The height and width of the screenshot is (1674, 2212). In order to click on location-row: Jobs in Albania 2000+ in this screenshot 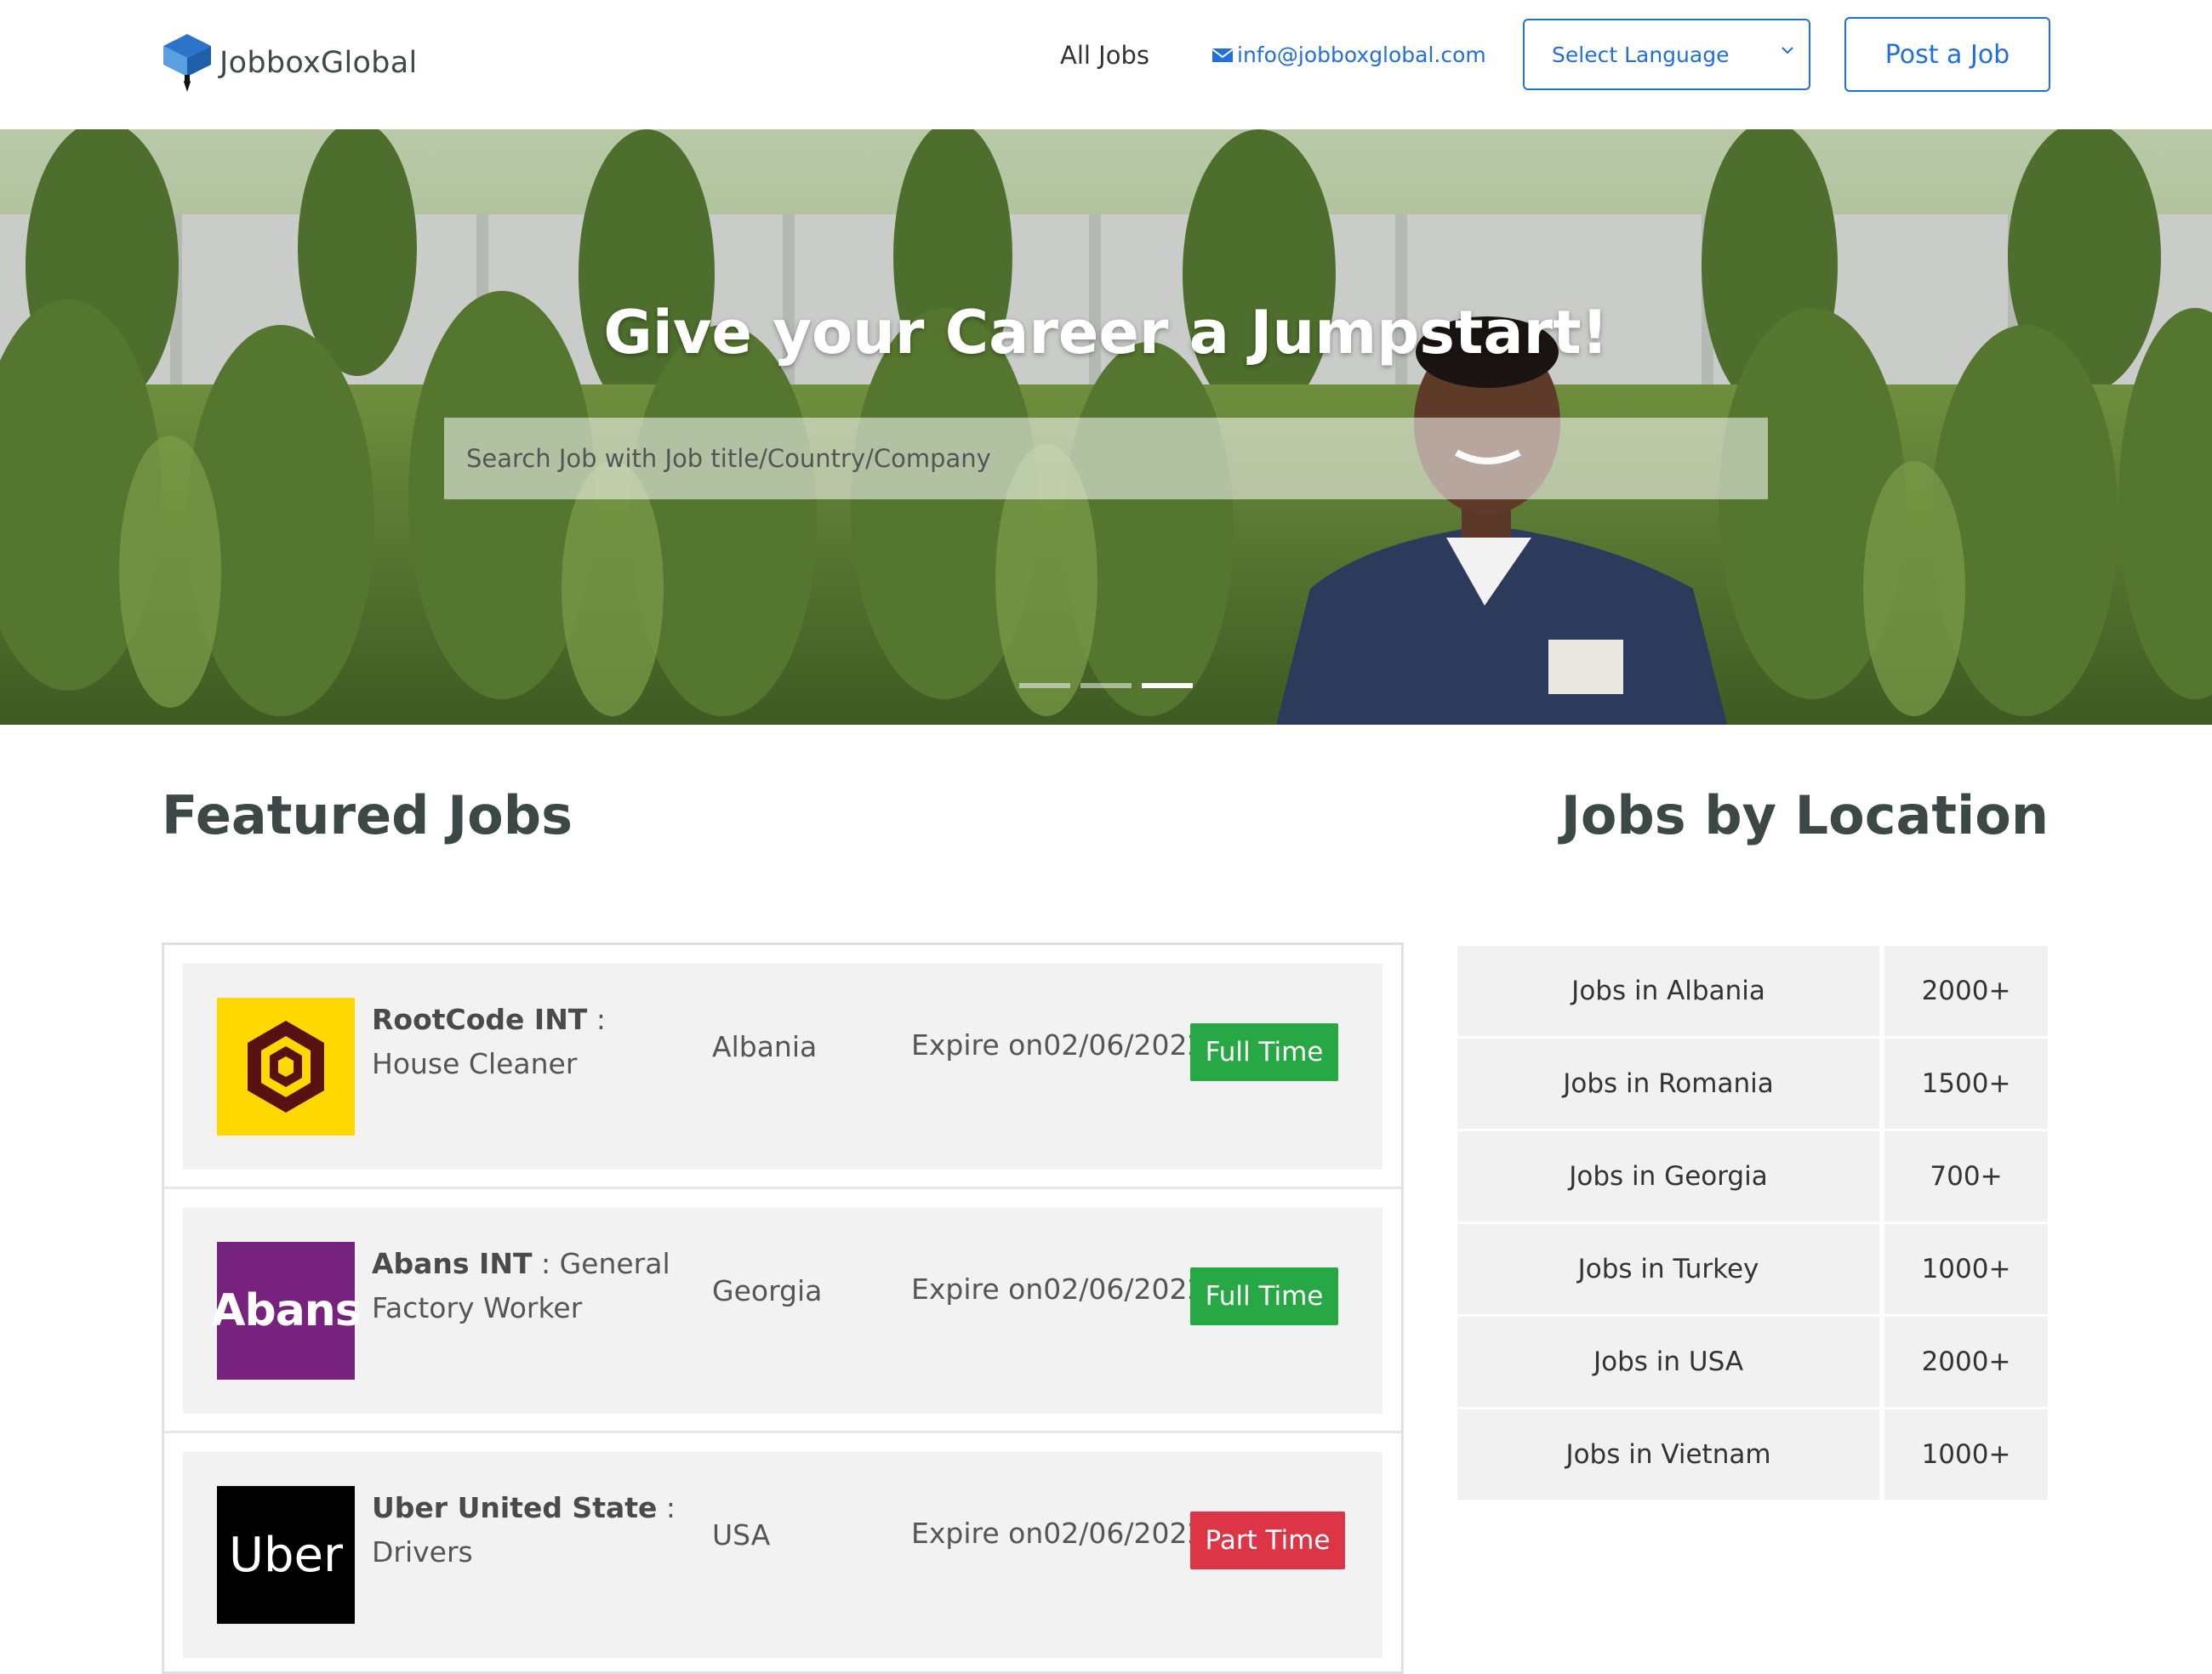, I will do `click(1752, 991)`.